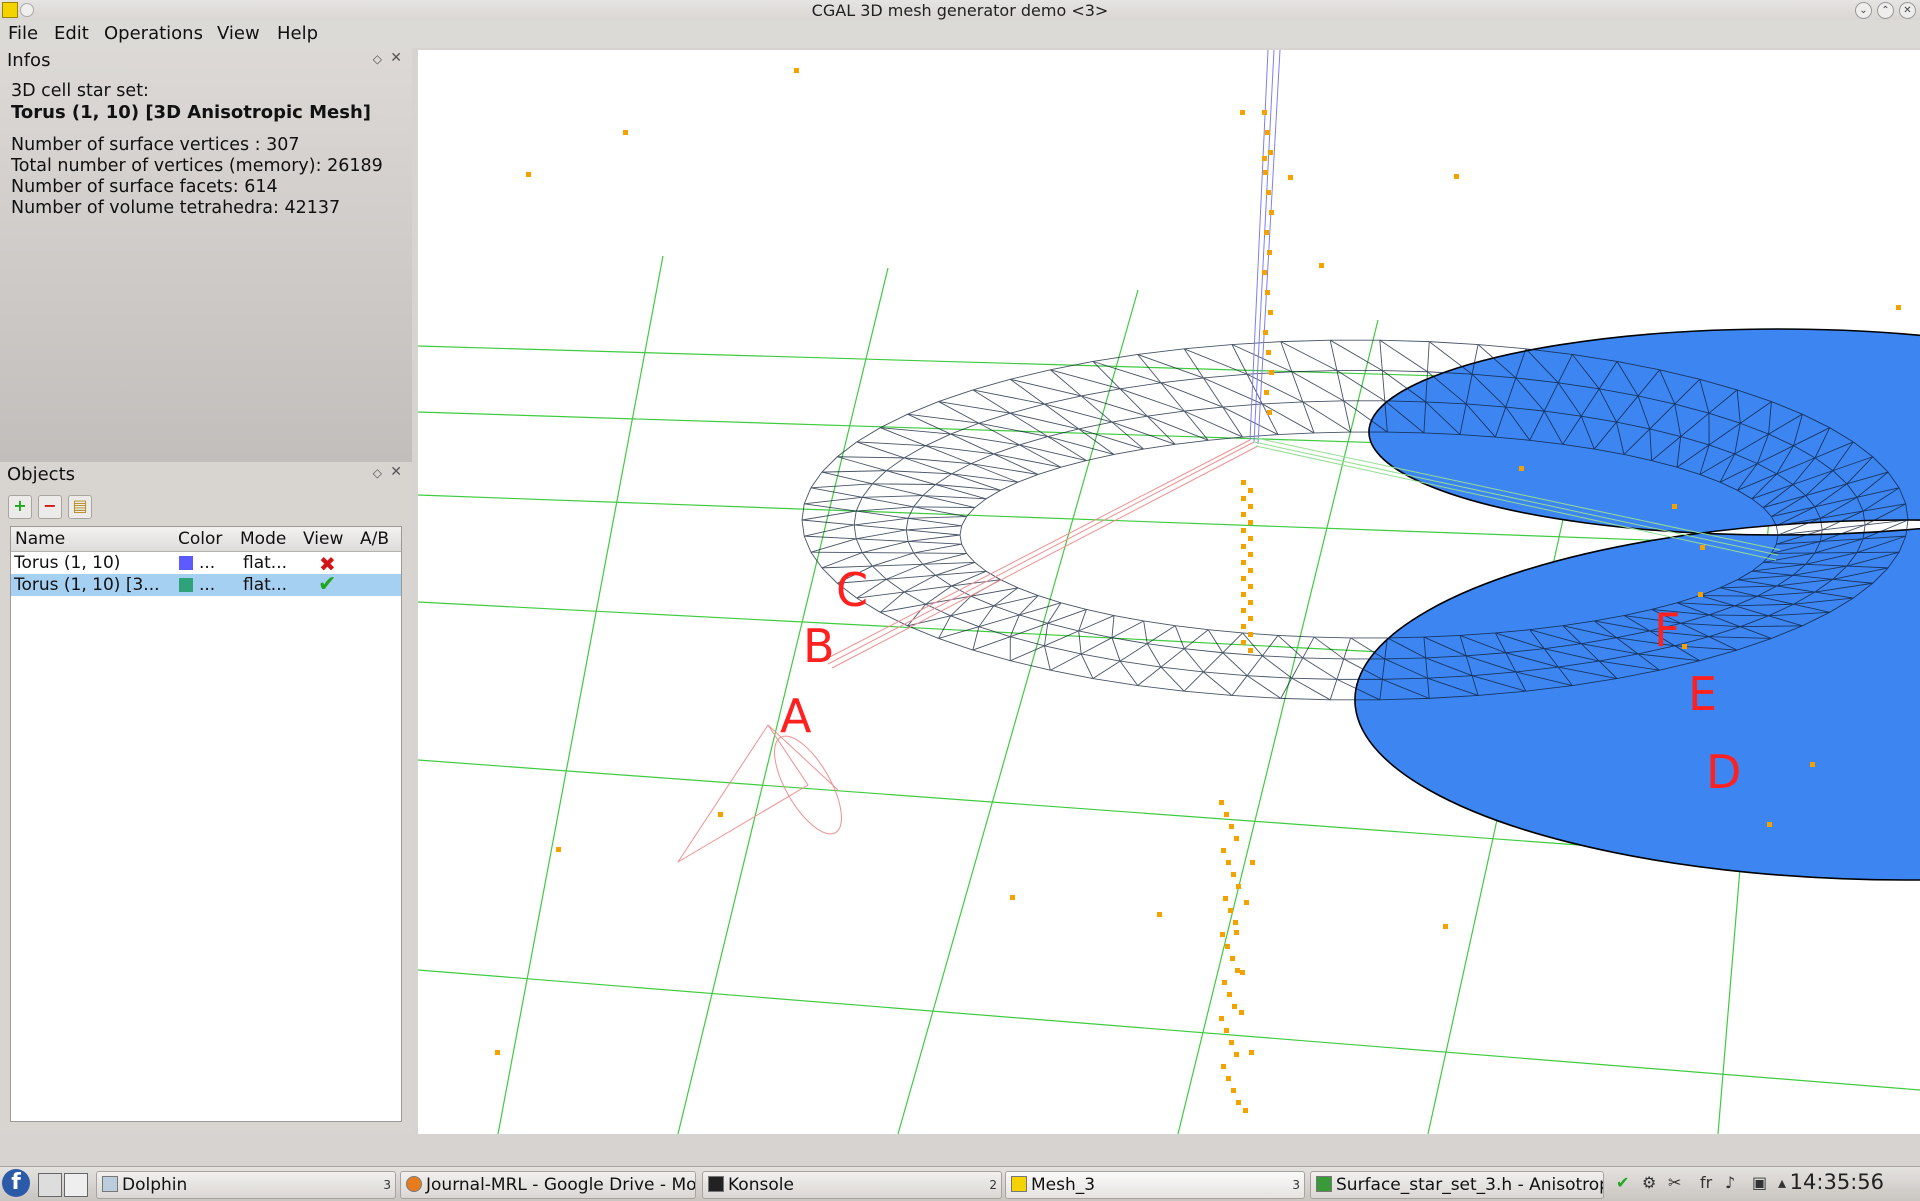 This screenshot has height=1201, width=1920. What do you see at coordinates (175, 208) in the screenshot?
I see `info-line: Number of volume tetrahedra: 42137` at bounding box center [175, 208].